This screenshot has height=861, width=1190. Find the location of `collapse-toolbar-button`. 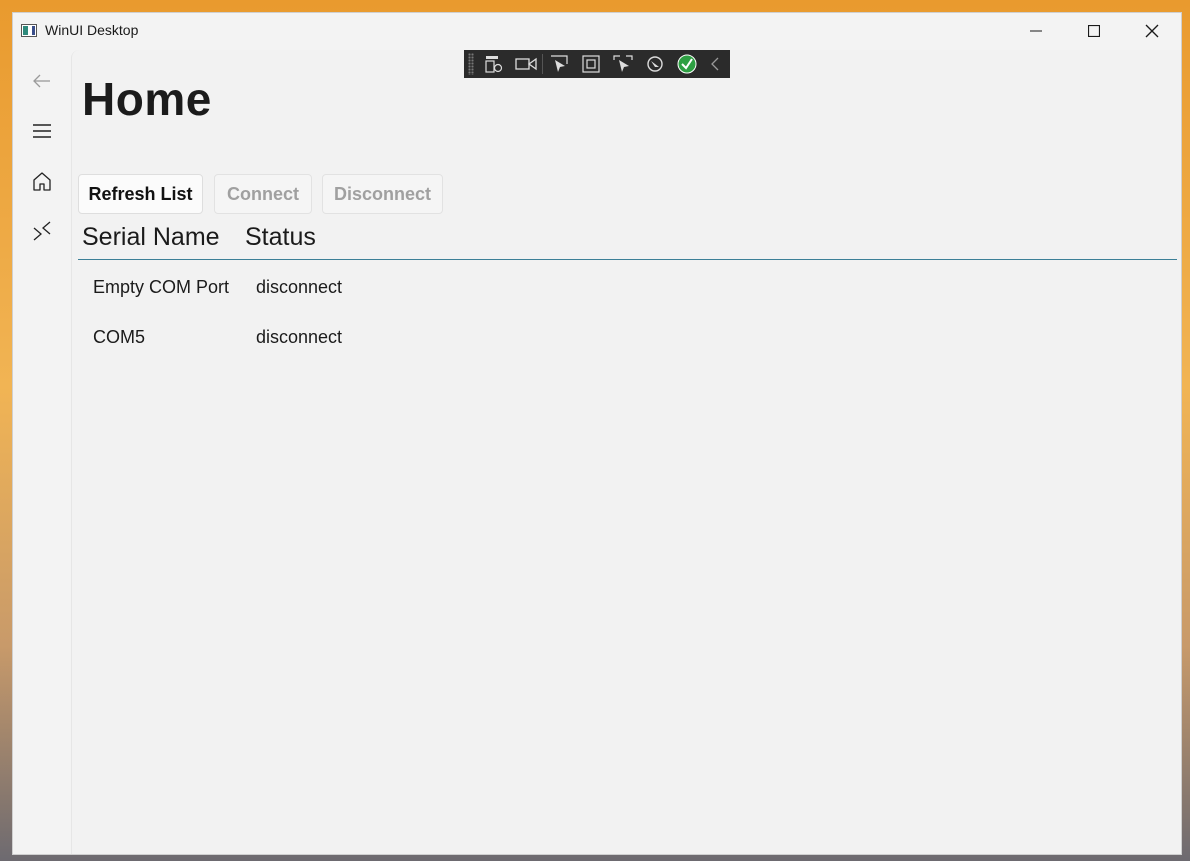

collapse-toolbar-button is located at coordinates (715, 64).